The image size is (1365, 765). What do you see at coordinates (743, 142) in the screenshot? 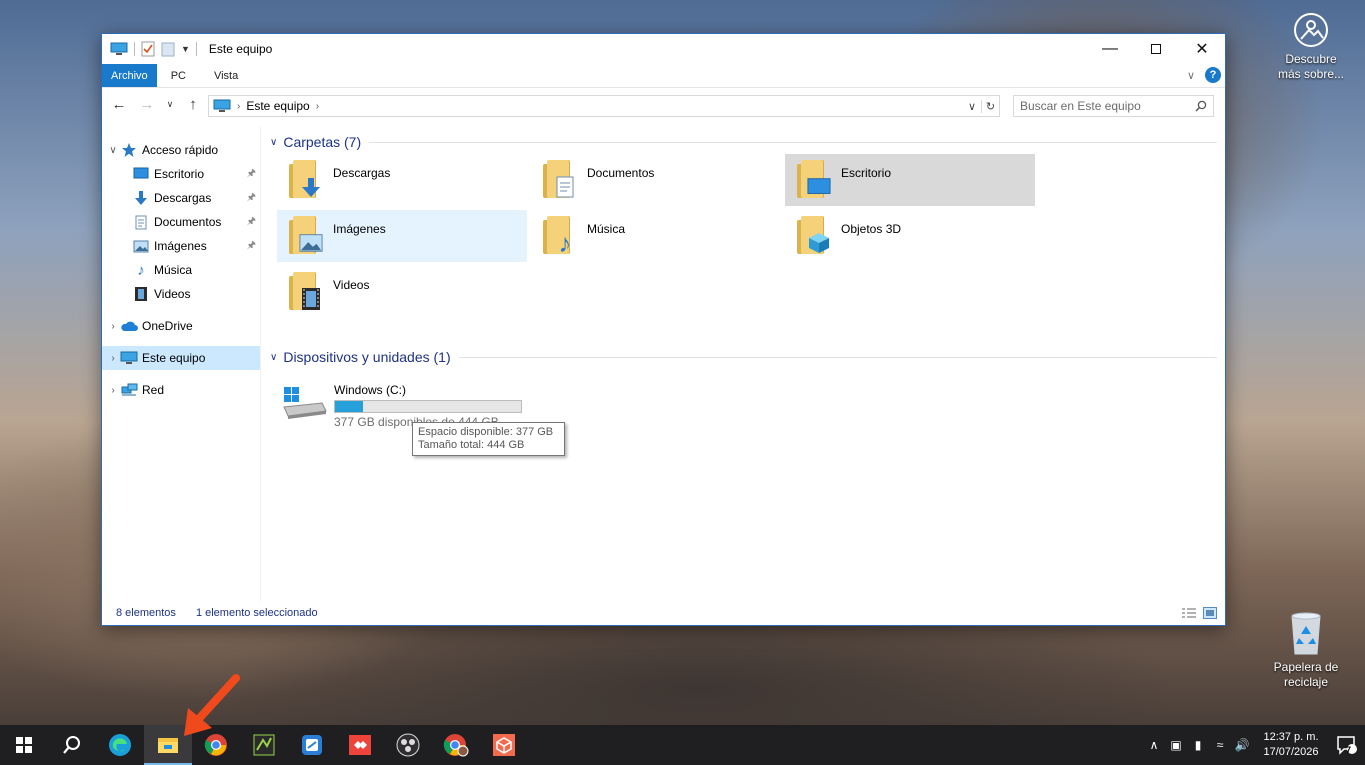
I see `folders-group-header: ∨ Carpetas (7)` at bounding box center [743, 142].